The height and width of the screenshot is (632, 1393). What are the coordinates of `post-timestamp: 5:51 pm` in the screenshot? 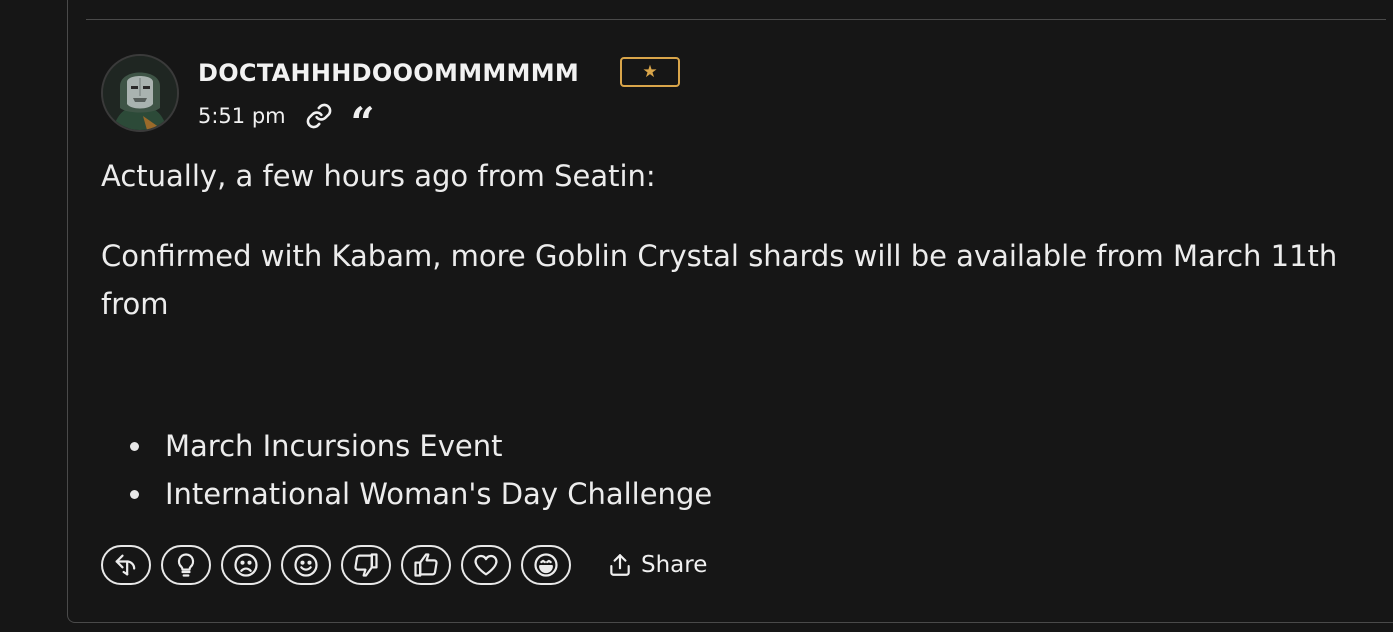 It's located at (242, 116).